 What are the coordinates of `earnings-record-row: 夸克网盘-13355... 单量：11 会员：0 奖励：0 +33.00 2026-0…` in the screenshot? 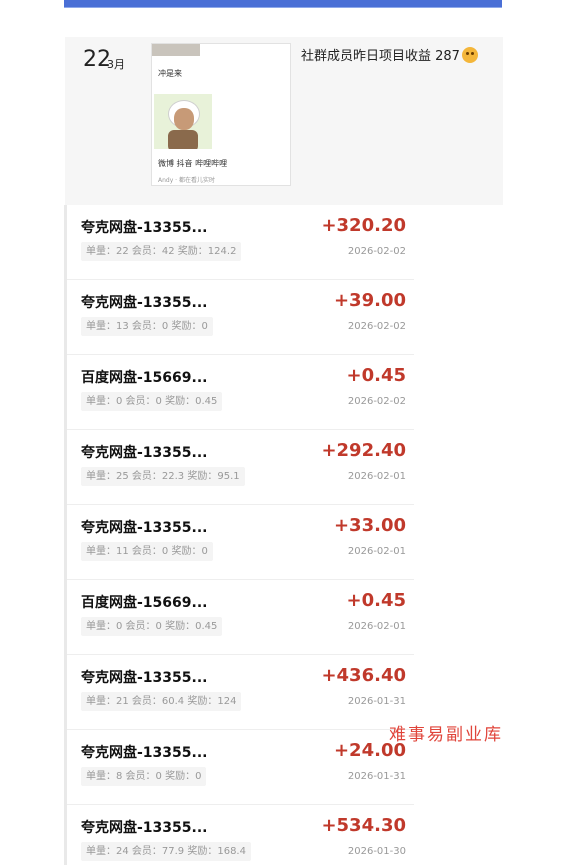 It's located at (240, 542).